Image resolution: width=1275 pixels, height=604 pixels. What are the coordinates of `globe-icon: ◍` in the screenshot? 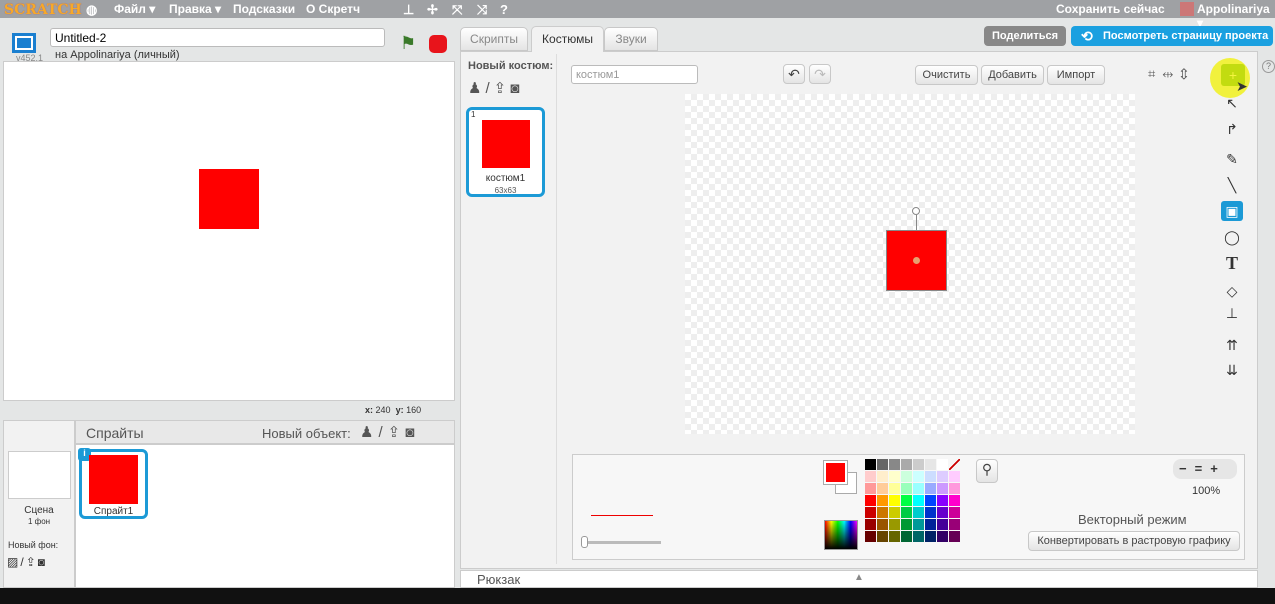 It's located at (91, 10).